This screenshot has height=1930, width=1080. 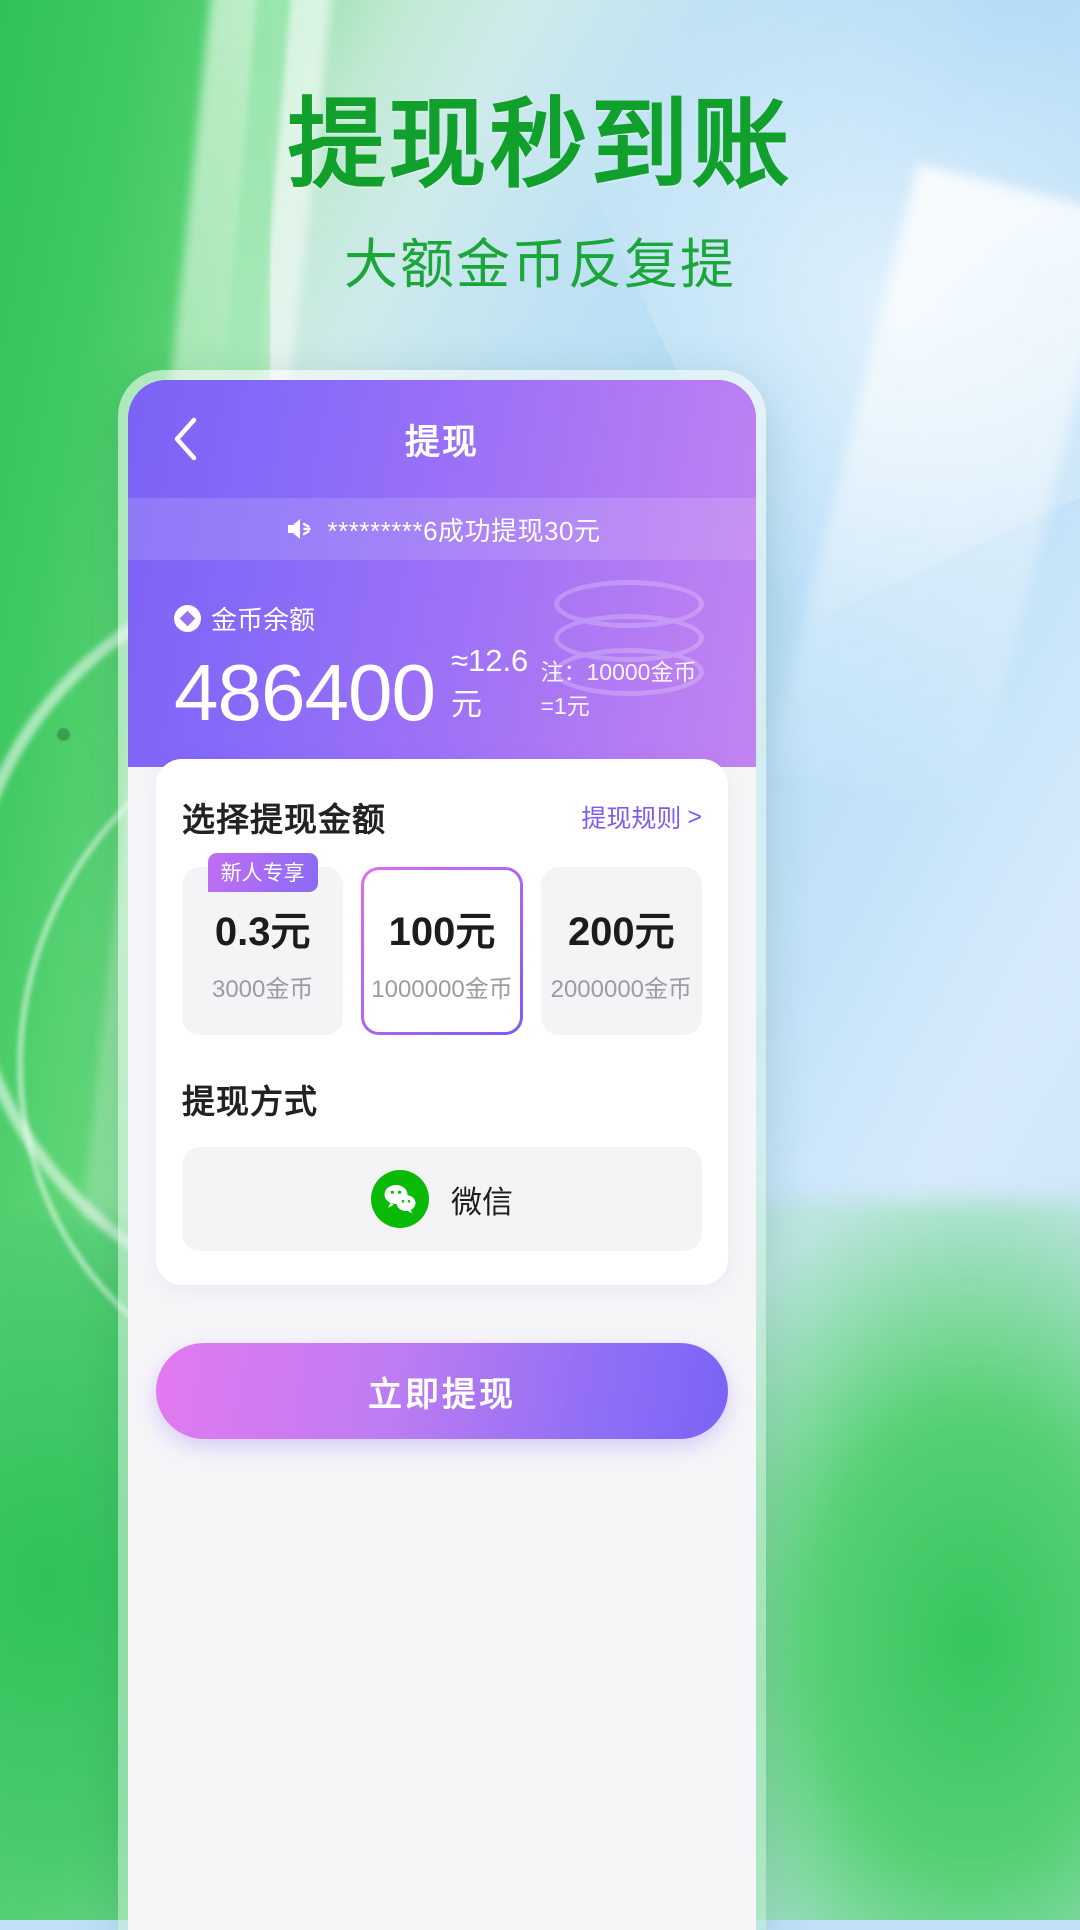 I want to click on chevron-left-icon, so click(x=185, y=439).